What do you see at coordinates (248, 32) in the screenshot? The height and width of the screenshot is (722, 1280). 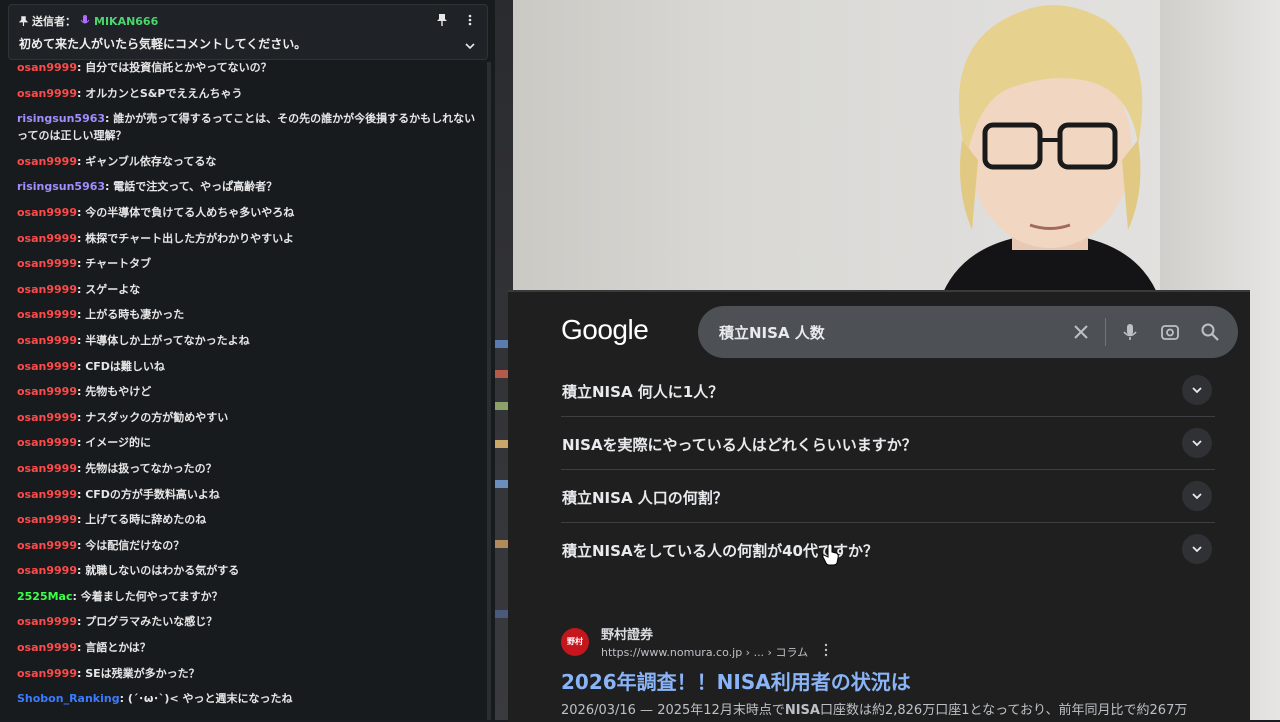 I see `pinned-message: 送信者： MIKAN666 初めて来た人がいたら気軽にコメントしてください。` at bounding box center [248, 32].